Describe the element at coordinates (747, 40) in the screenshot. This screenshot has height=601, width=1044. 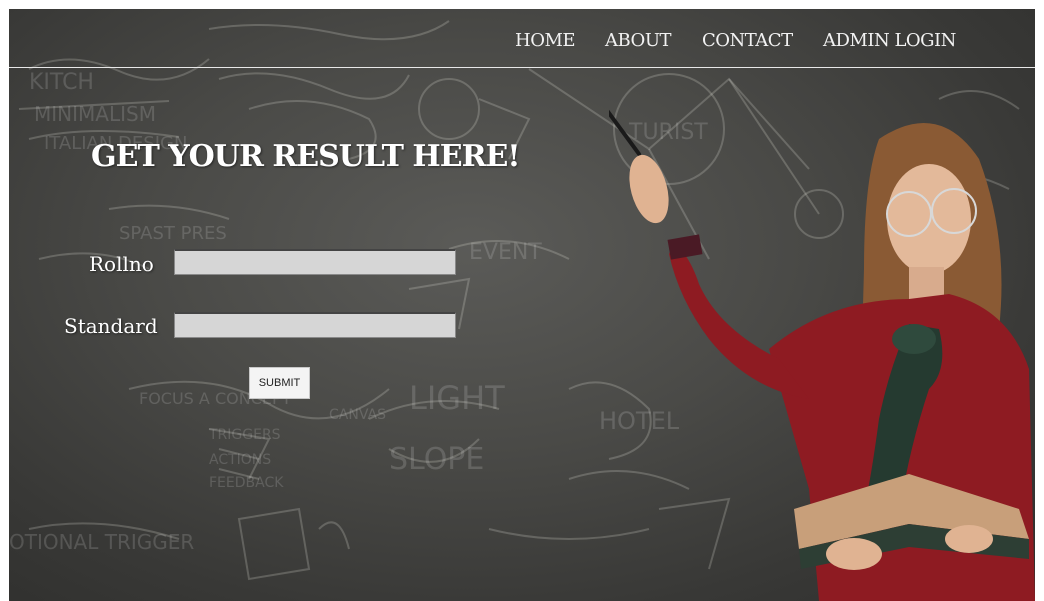
I see `nav-contact-link: CONTACT` at that location.